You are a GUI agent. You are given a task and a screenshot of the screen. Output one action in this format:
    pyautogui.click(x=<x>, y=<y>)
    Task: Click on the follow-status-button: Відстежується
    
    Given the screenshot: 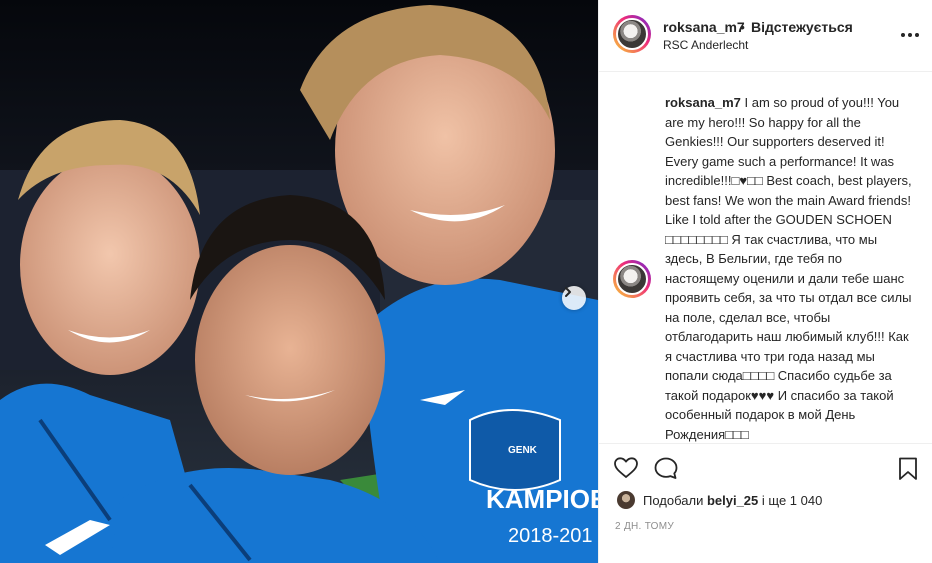 What is the action you would take?
    pyautogui.click(x=802, y=27)
    